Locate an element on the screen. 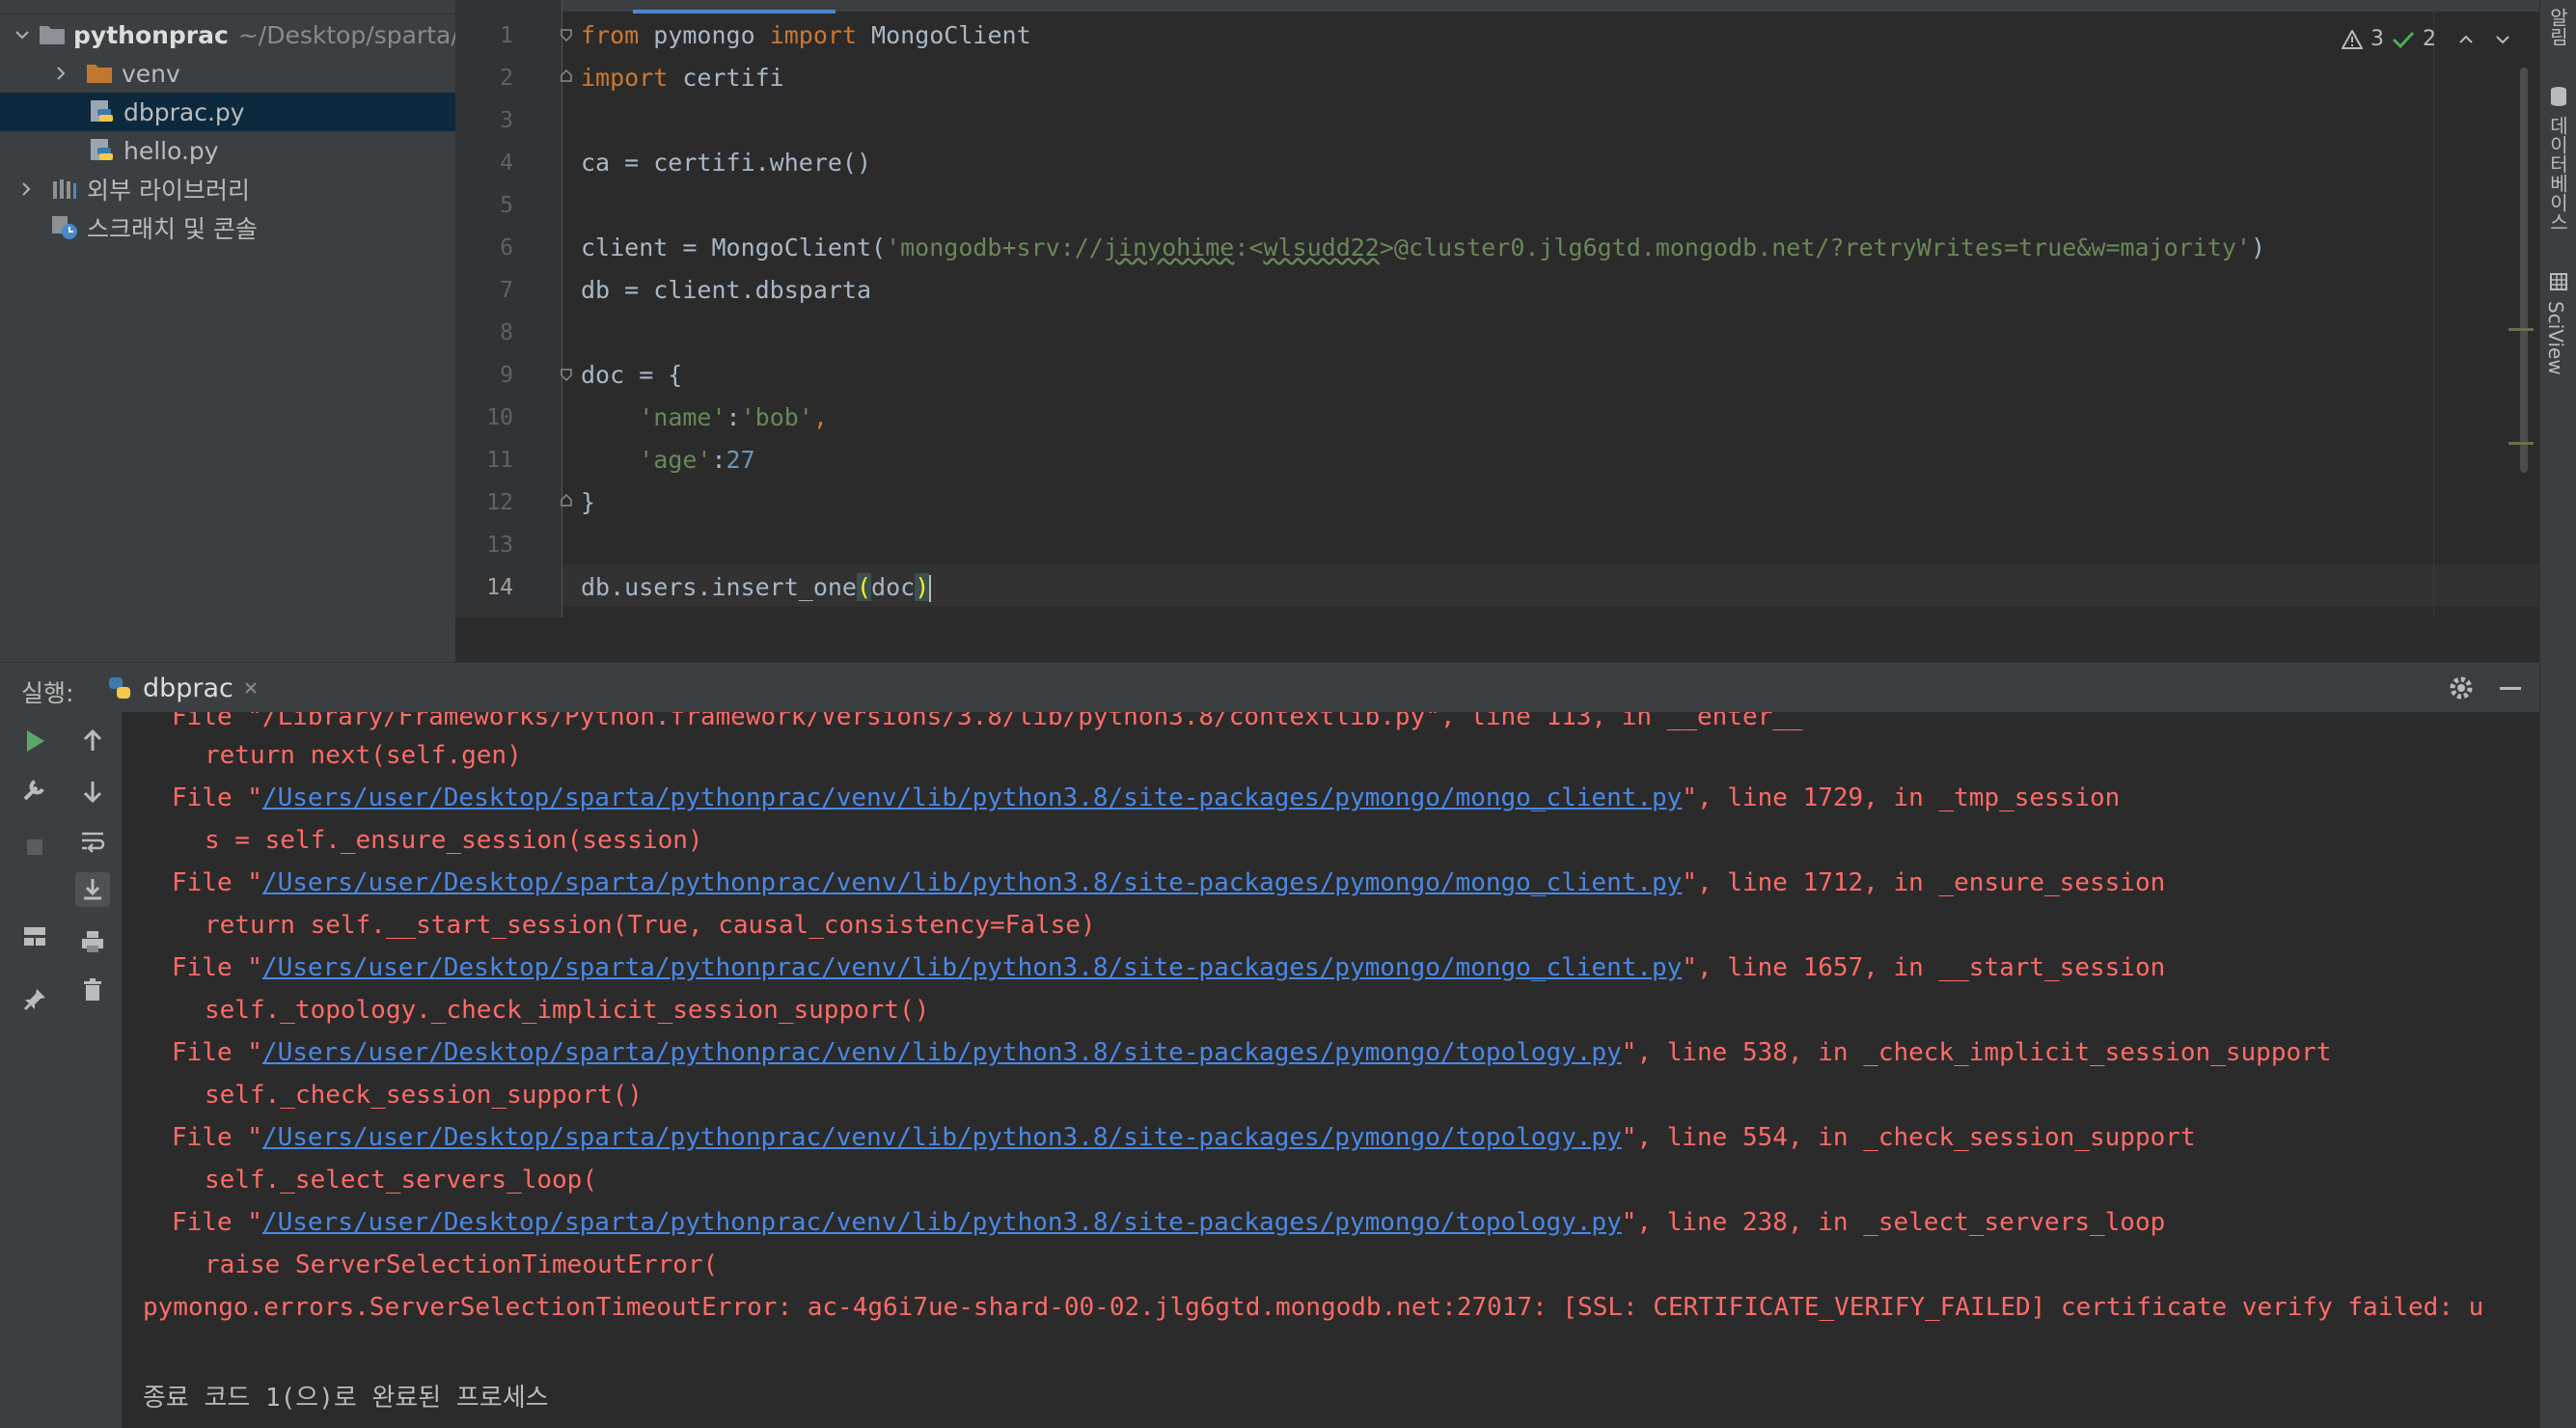 This screenshot has width=2576, height=1428. tree-item-dbprac: dbprac.py is located at coordinates (228, 112).